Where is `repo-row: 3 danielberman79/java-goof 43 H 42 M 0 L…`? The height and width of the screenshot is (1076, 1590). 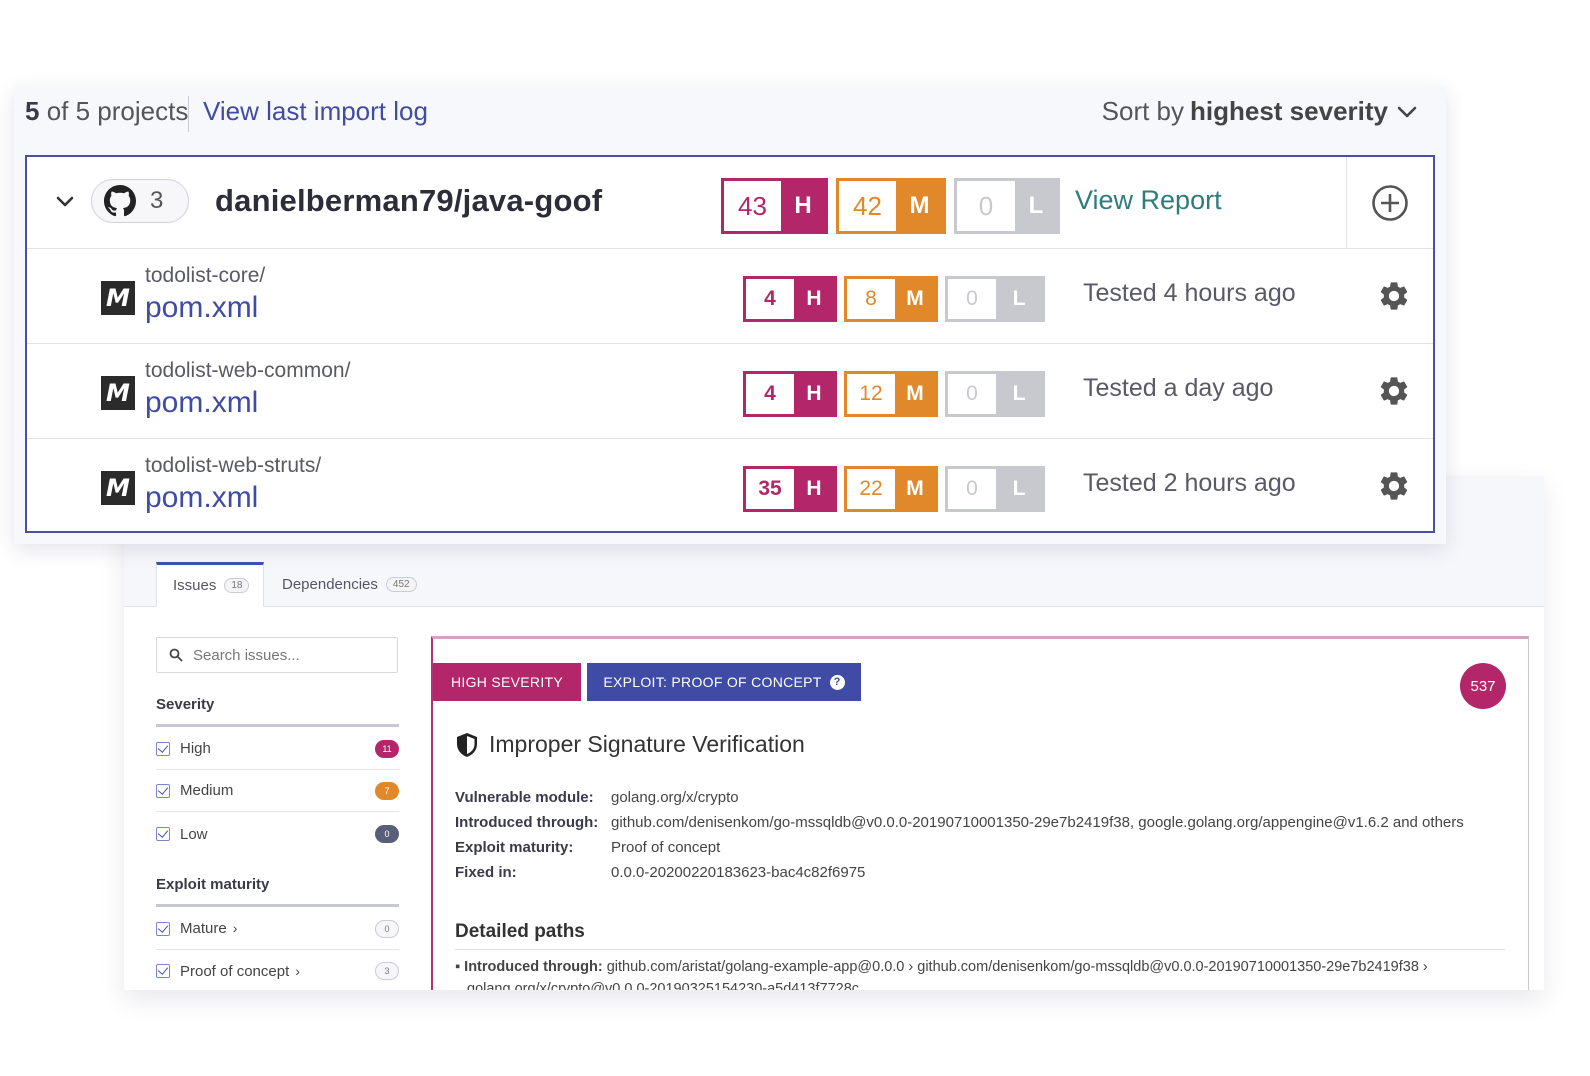 repo-row: 3 danielberman79/java-goof 43 H 42 M 0 L… is located at coordinates (730, 203).